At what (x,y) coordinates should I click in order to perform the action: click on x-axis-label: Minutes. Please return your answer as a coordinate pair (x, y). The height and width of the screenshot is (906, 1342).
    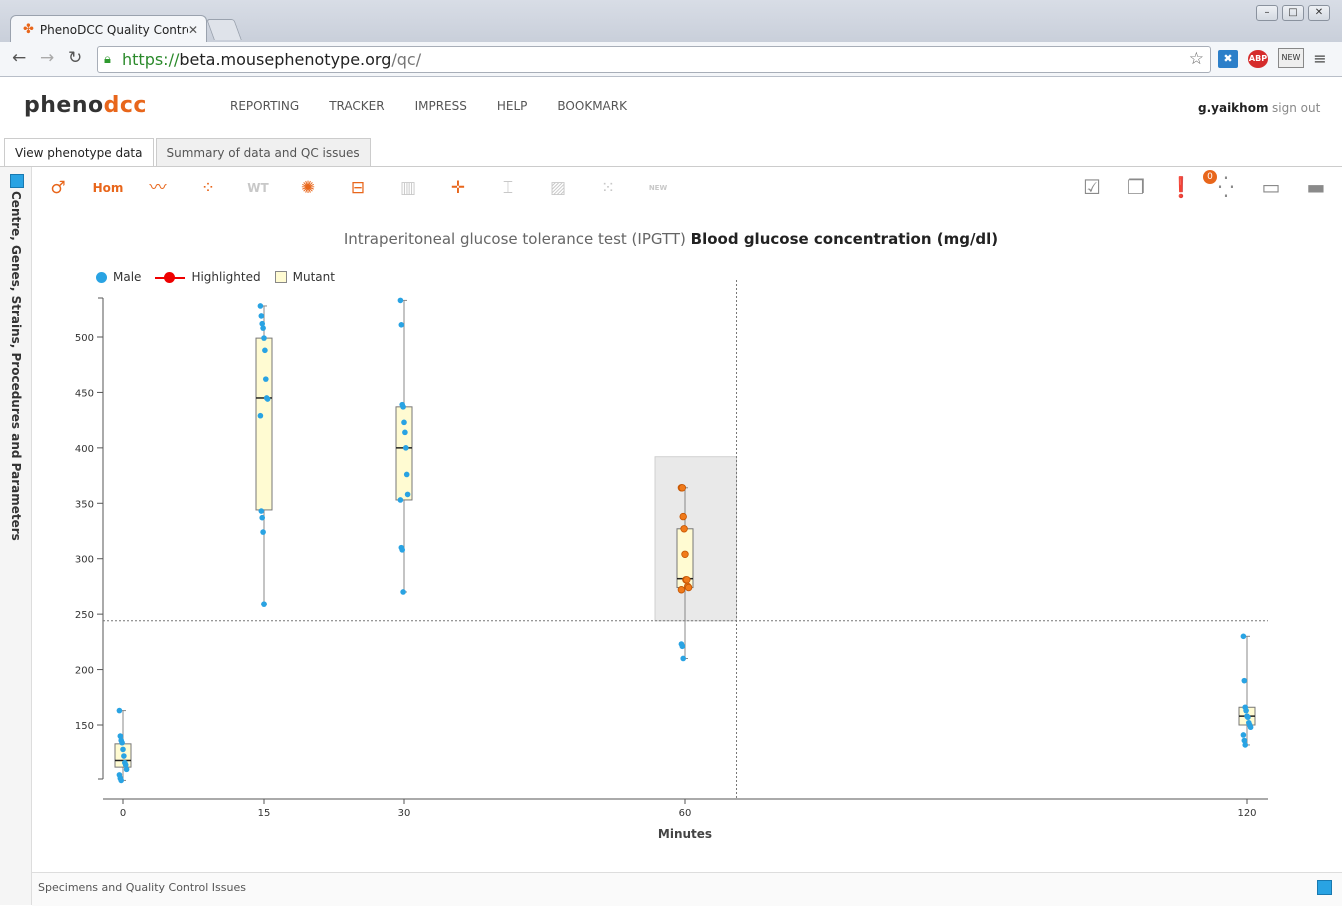
    Looking at the image, I should click on (685, 834).